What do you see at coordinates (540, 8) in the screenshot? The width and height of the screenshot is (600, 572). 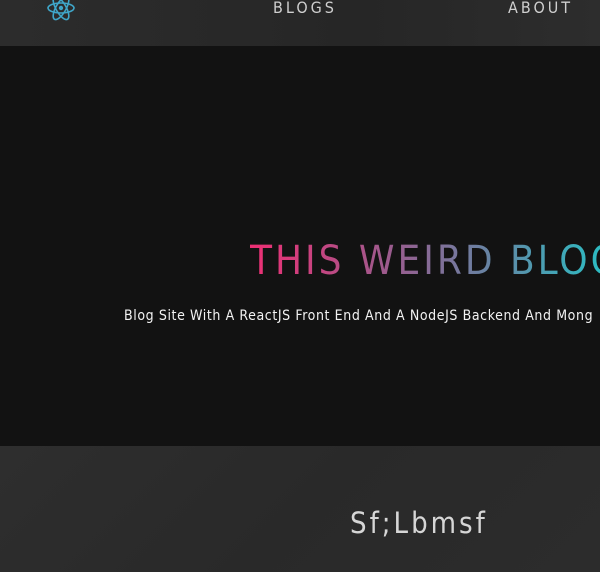 I see `nav-link-about: ABOUT` at bounding box center [540, 8].